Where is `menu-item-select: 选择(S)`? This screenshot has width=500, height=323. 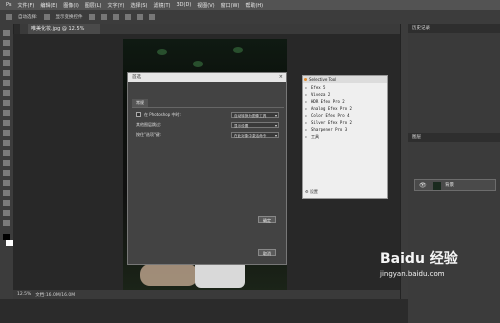 menu-item-select: 选择(S) is located at coordinates (138, 5).